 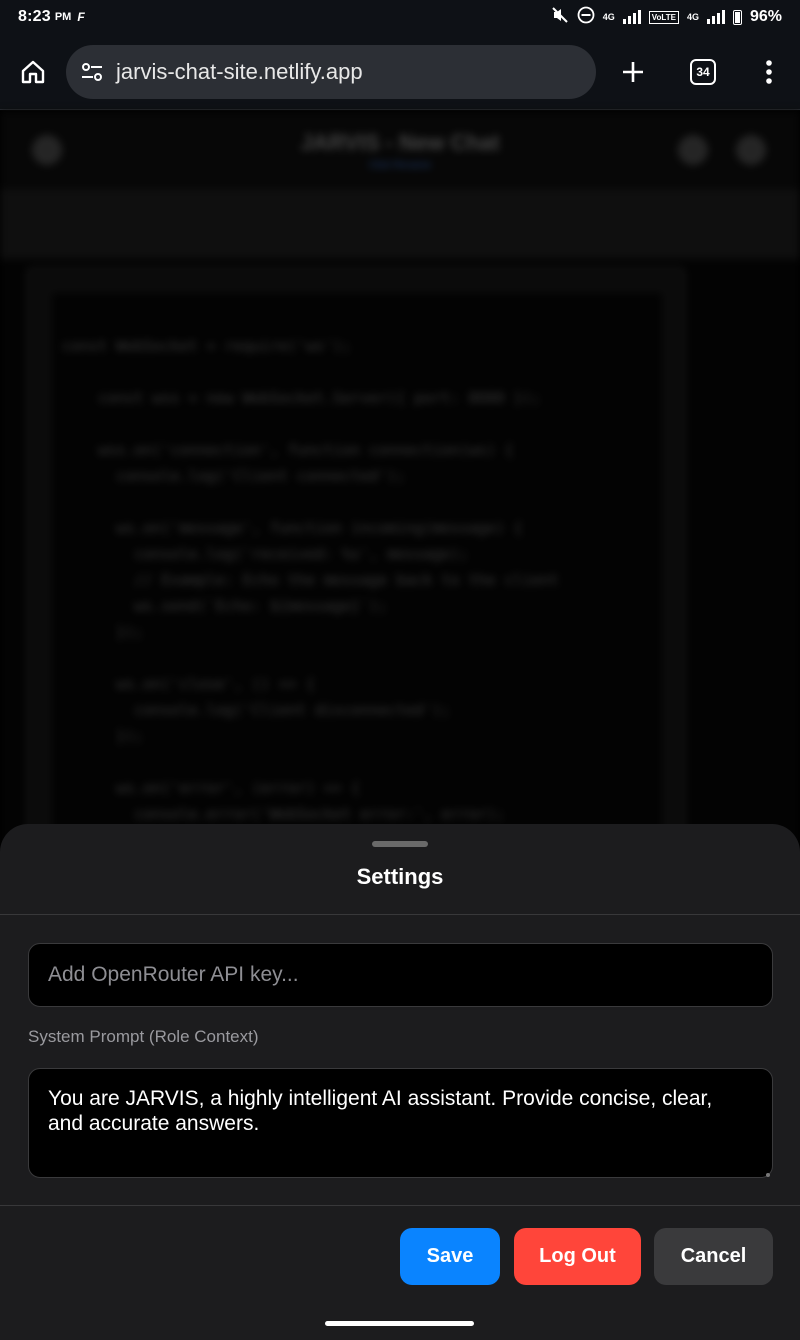 What do you see at coordinates (239, 71) in the screenshot?
I see `url-text: jarvis-chat-site.netlify.app` at bounding box center [239, 71].